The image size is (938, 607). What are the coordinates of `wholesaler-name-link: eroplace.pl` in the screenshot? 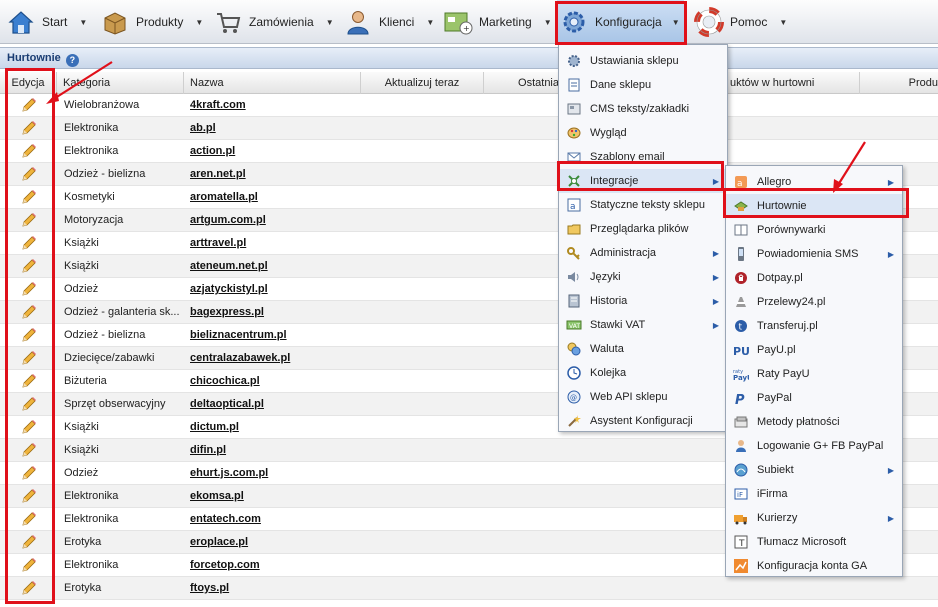 It's located at (290, 542).